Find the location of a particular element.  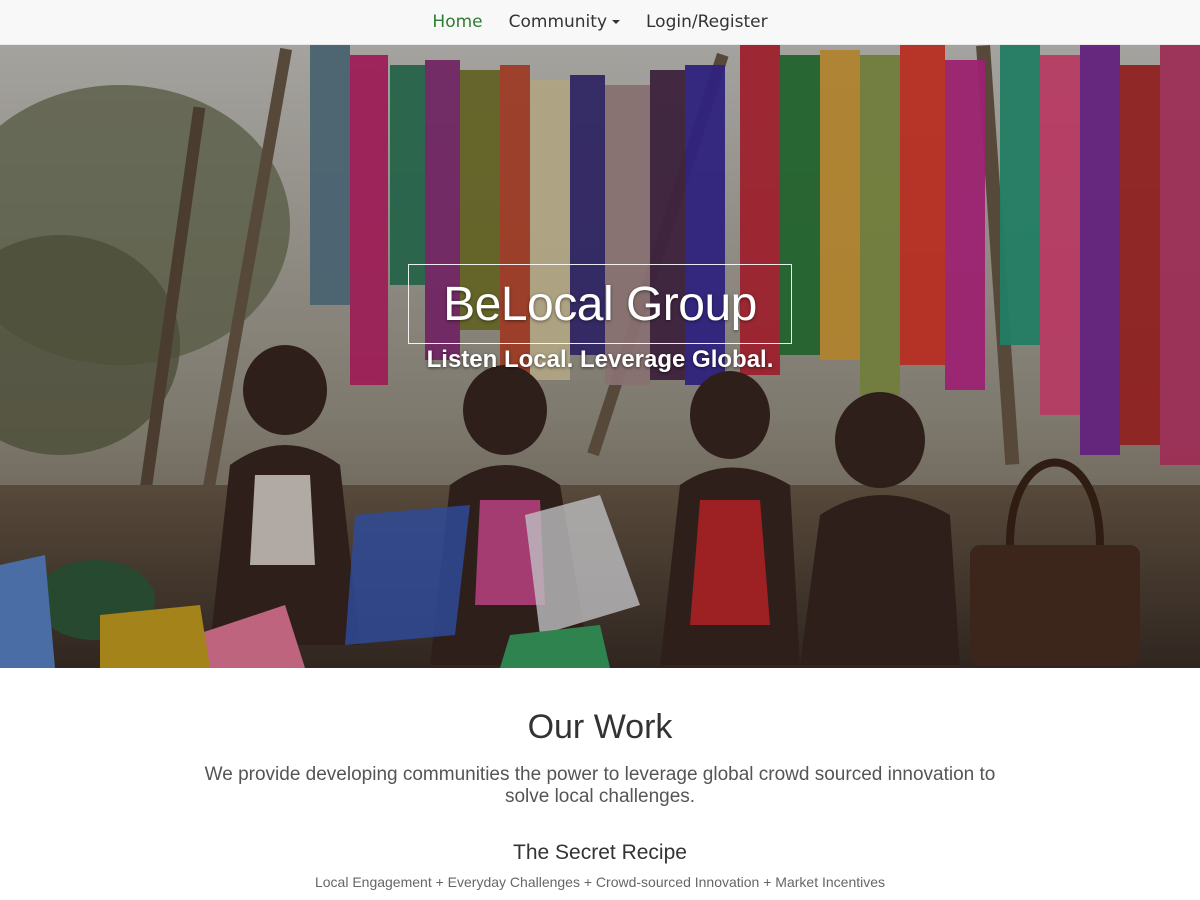

nav-community-label: Community is located at coordinates (557, 21).